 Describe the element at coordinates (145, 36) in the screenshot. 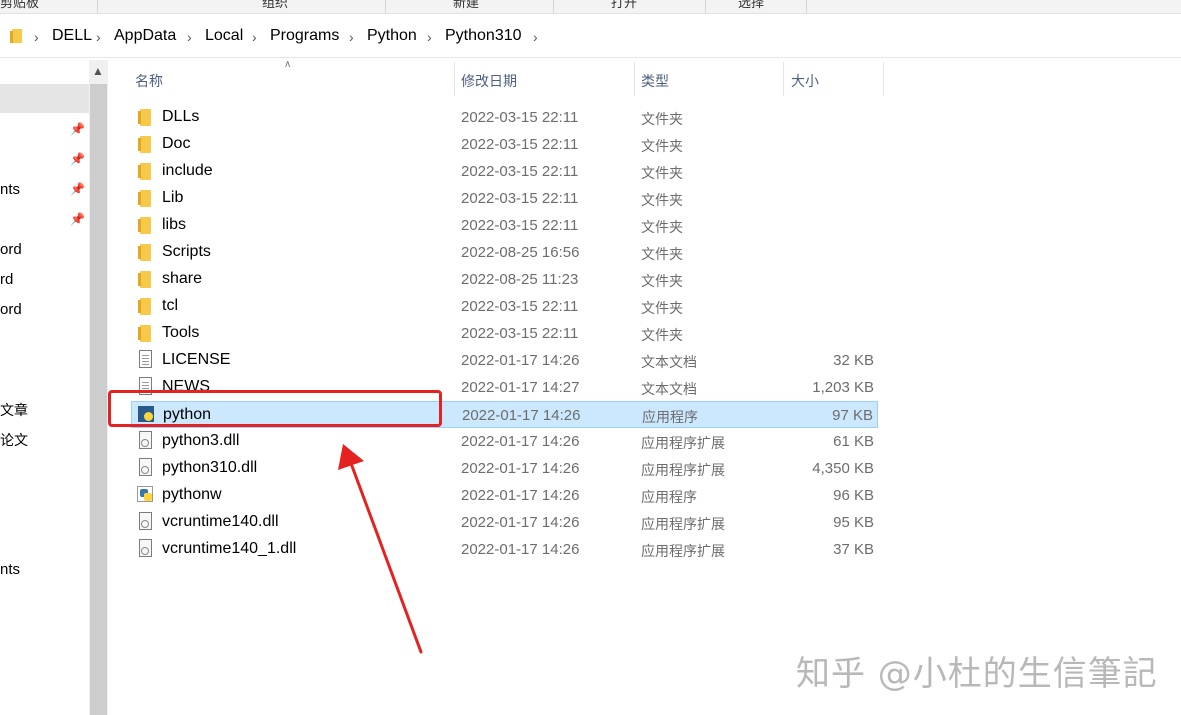

I see `breadcrumb-appdata: AppData` at that location.